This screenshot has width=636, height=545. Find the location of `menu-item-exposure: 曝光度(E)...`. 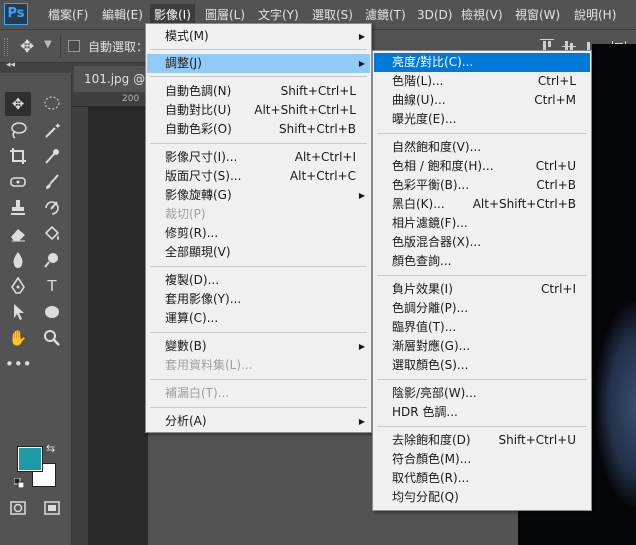

menu-item-exposure: 曝光度(E)... is located at coordinates (482, 119).